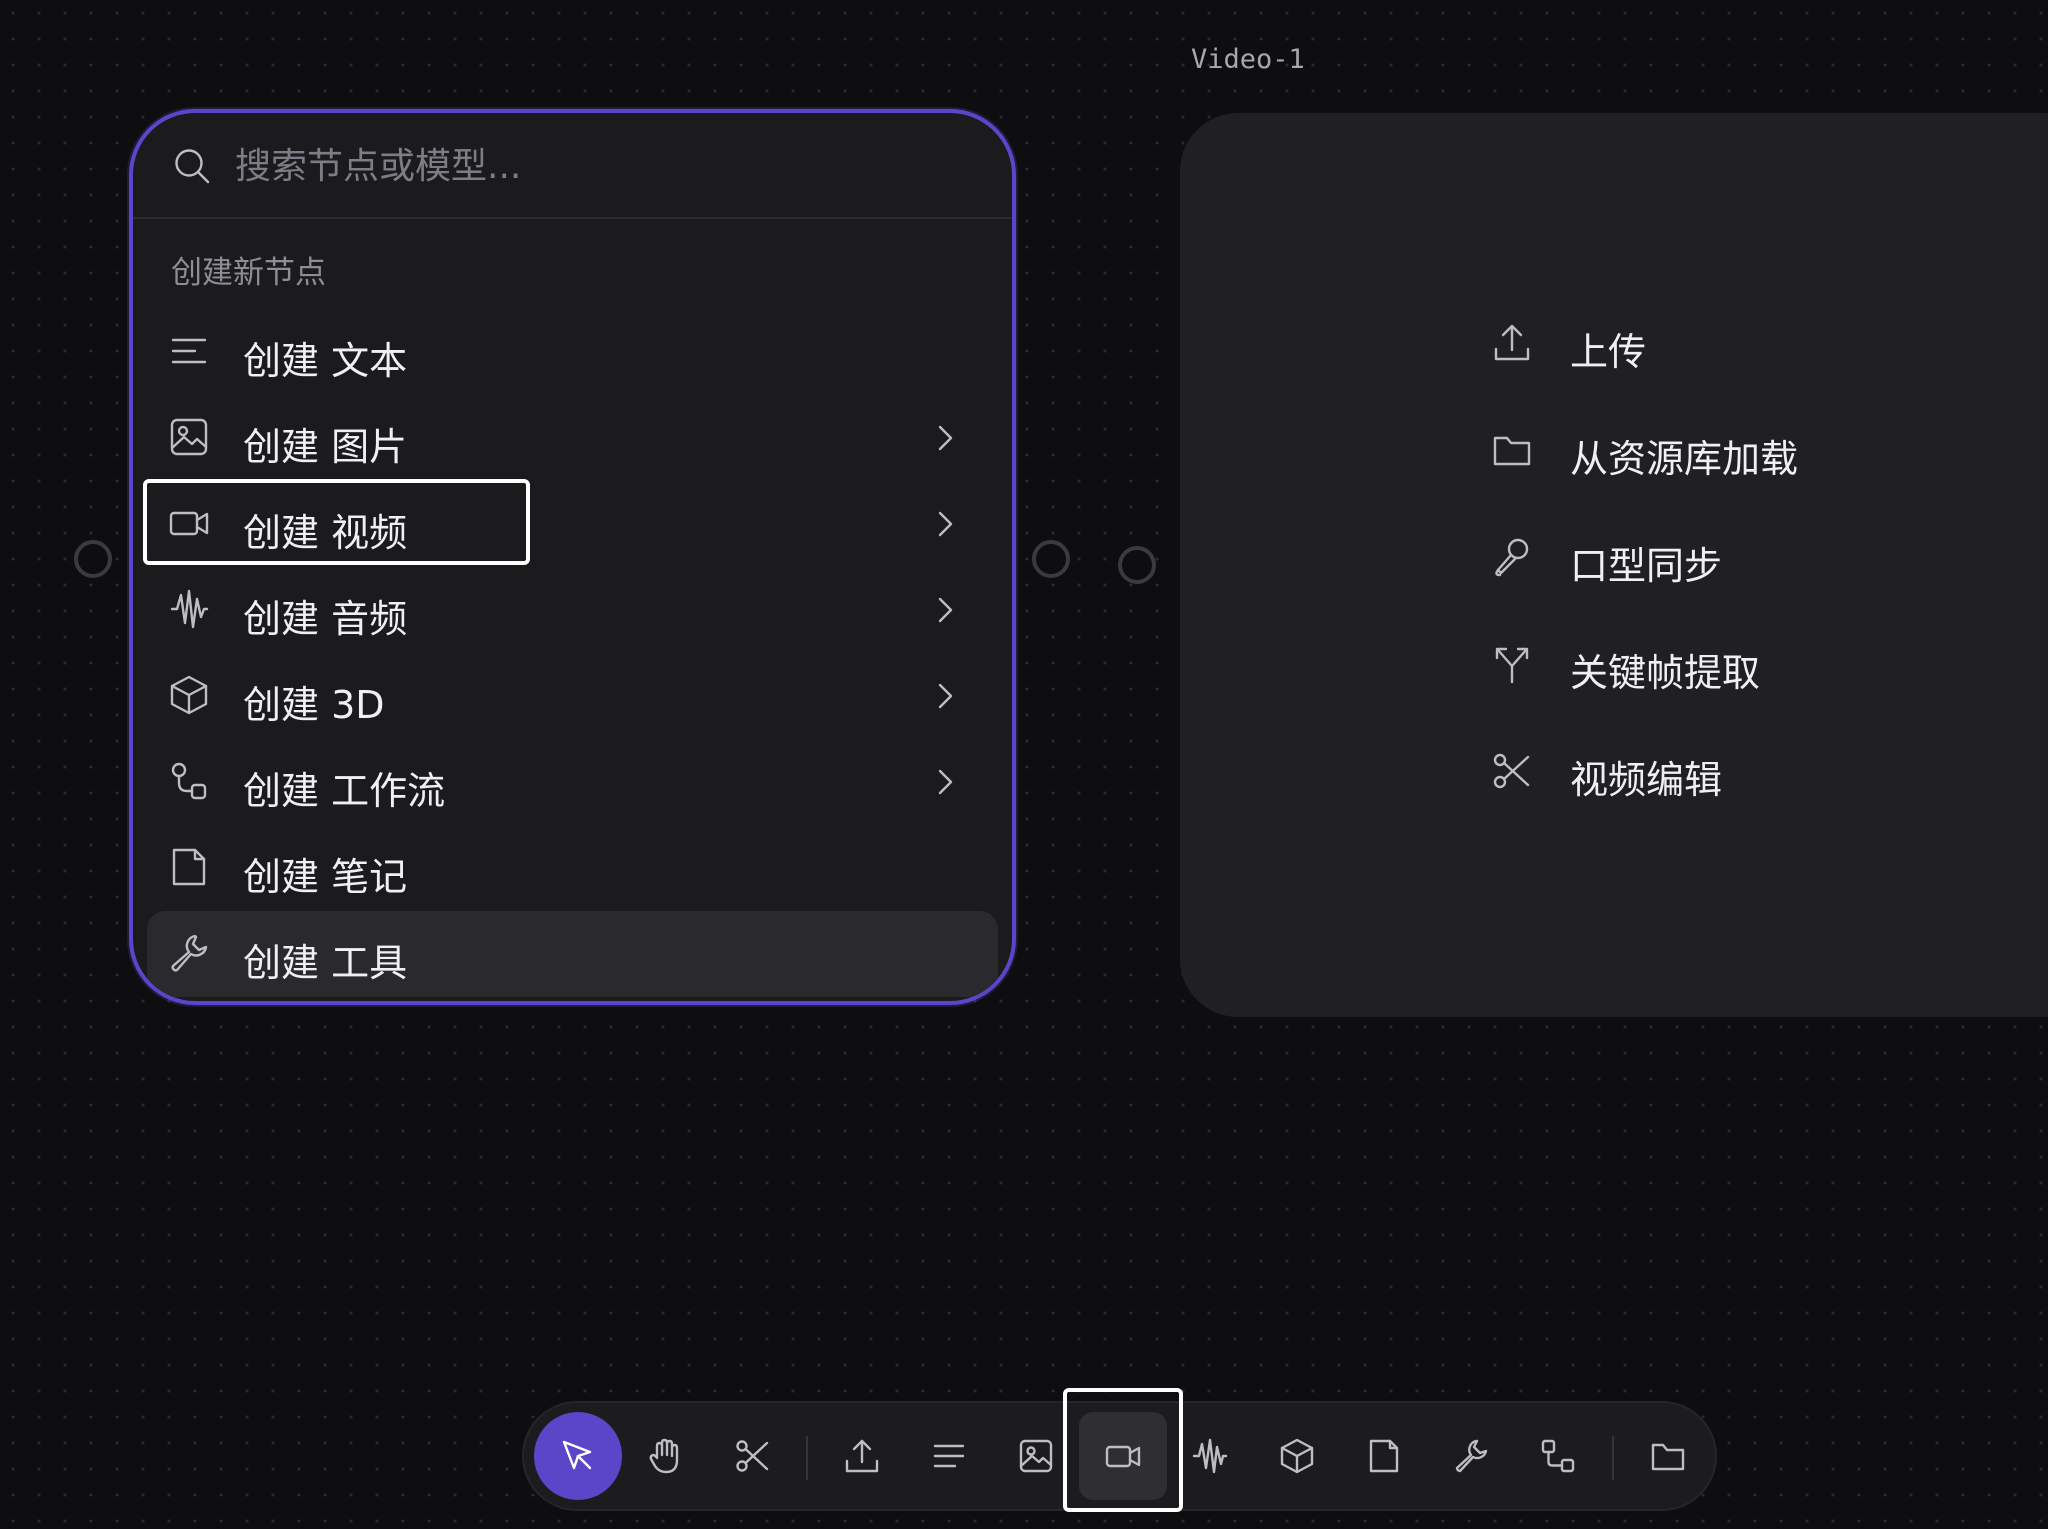  Describe the element at coordinates (248, 273) in the screenshot. I see `section-label: 创建新节点` at that location.